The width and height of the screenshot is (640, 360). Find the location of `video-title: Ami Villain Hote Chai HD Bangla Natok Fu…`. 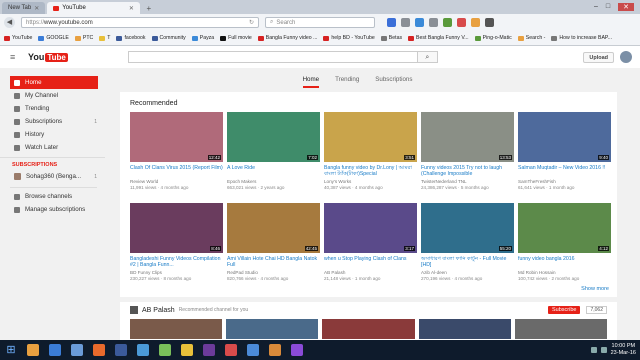

video-title: Ami Villain Hote Chai HD Bangla Natok Fu… is located at coordinates (273, 262).